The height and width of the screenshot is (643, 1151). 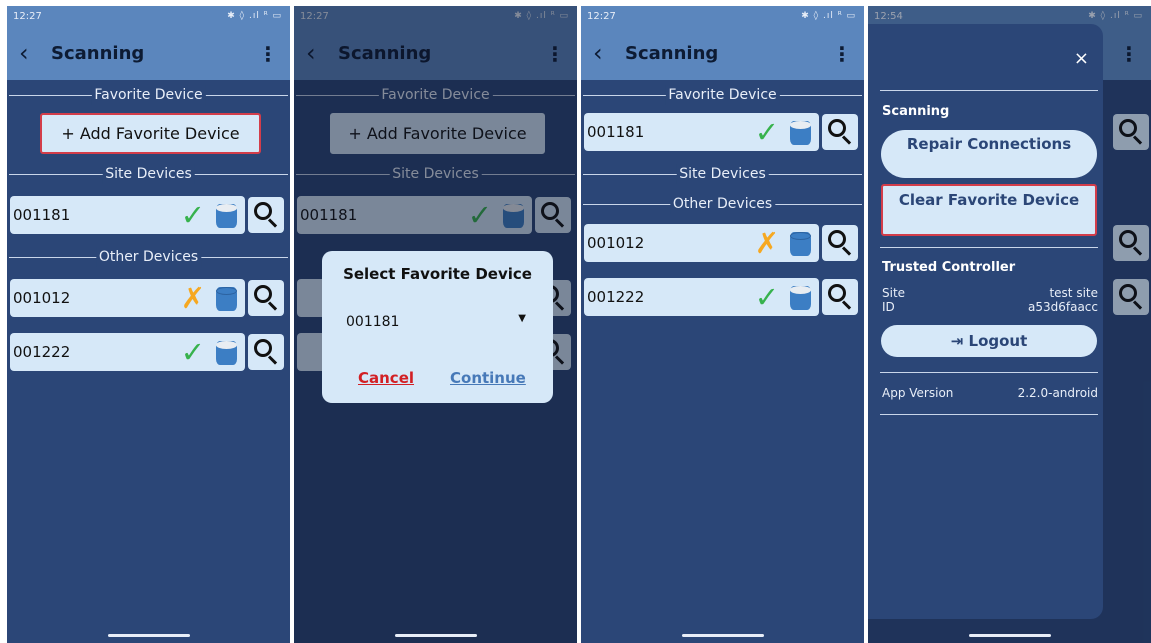 What do you see at coordinates (1057, 393) in the screenshot?
I see `app-version-value: 2.2.0-android` at bounding box center [1057, 393].